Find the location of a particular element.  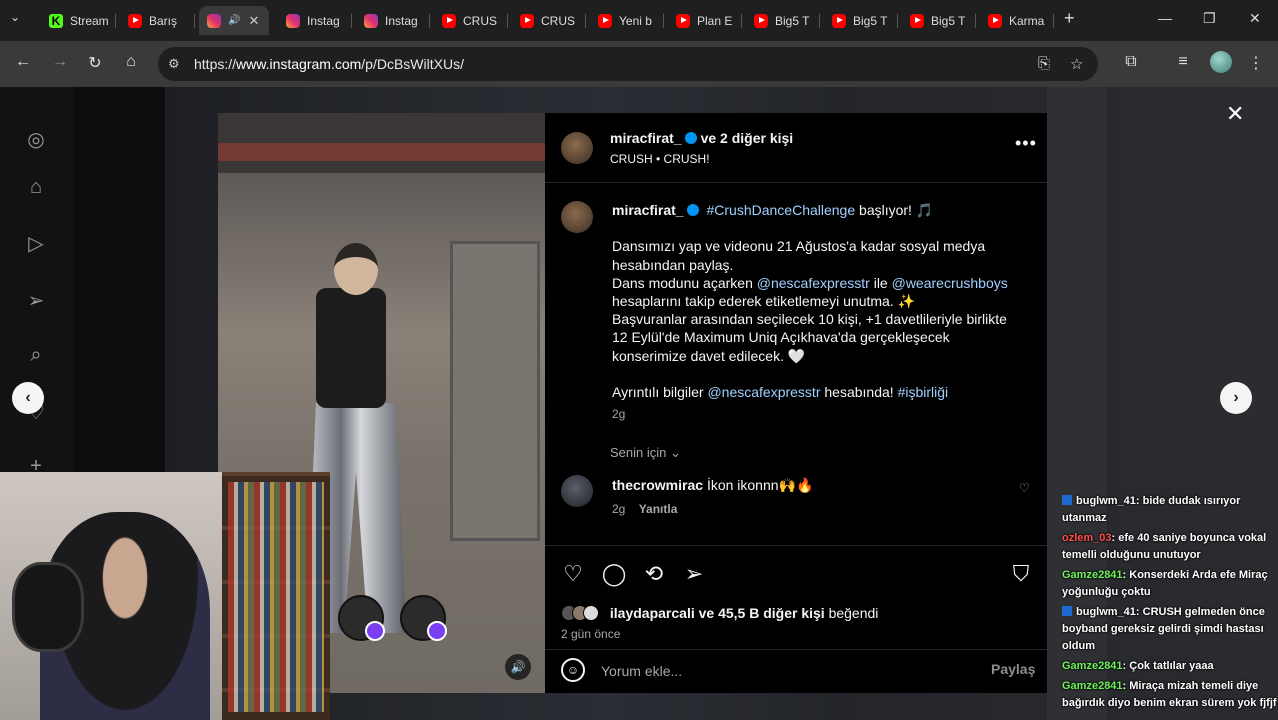

sound-toggle-icon: 🔊 is located at coordinates (518, 667).